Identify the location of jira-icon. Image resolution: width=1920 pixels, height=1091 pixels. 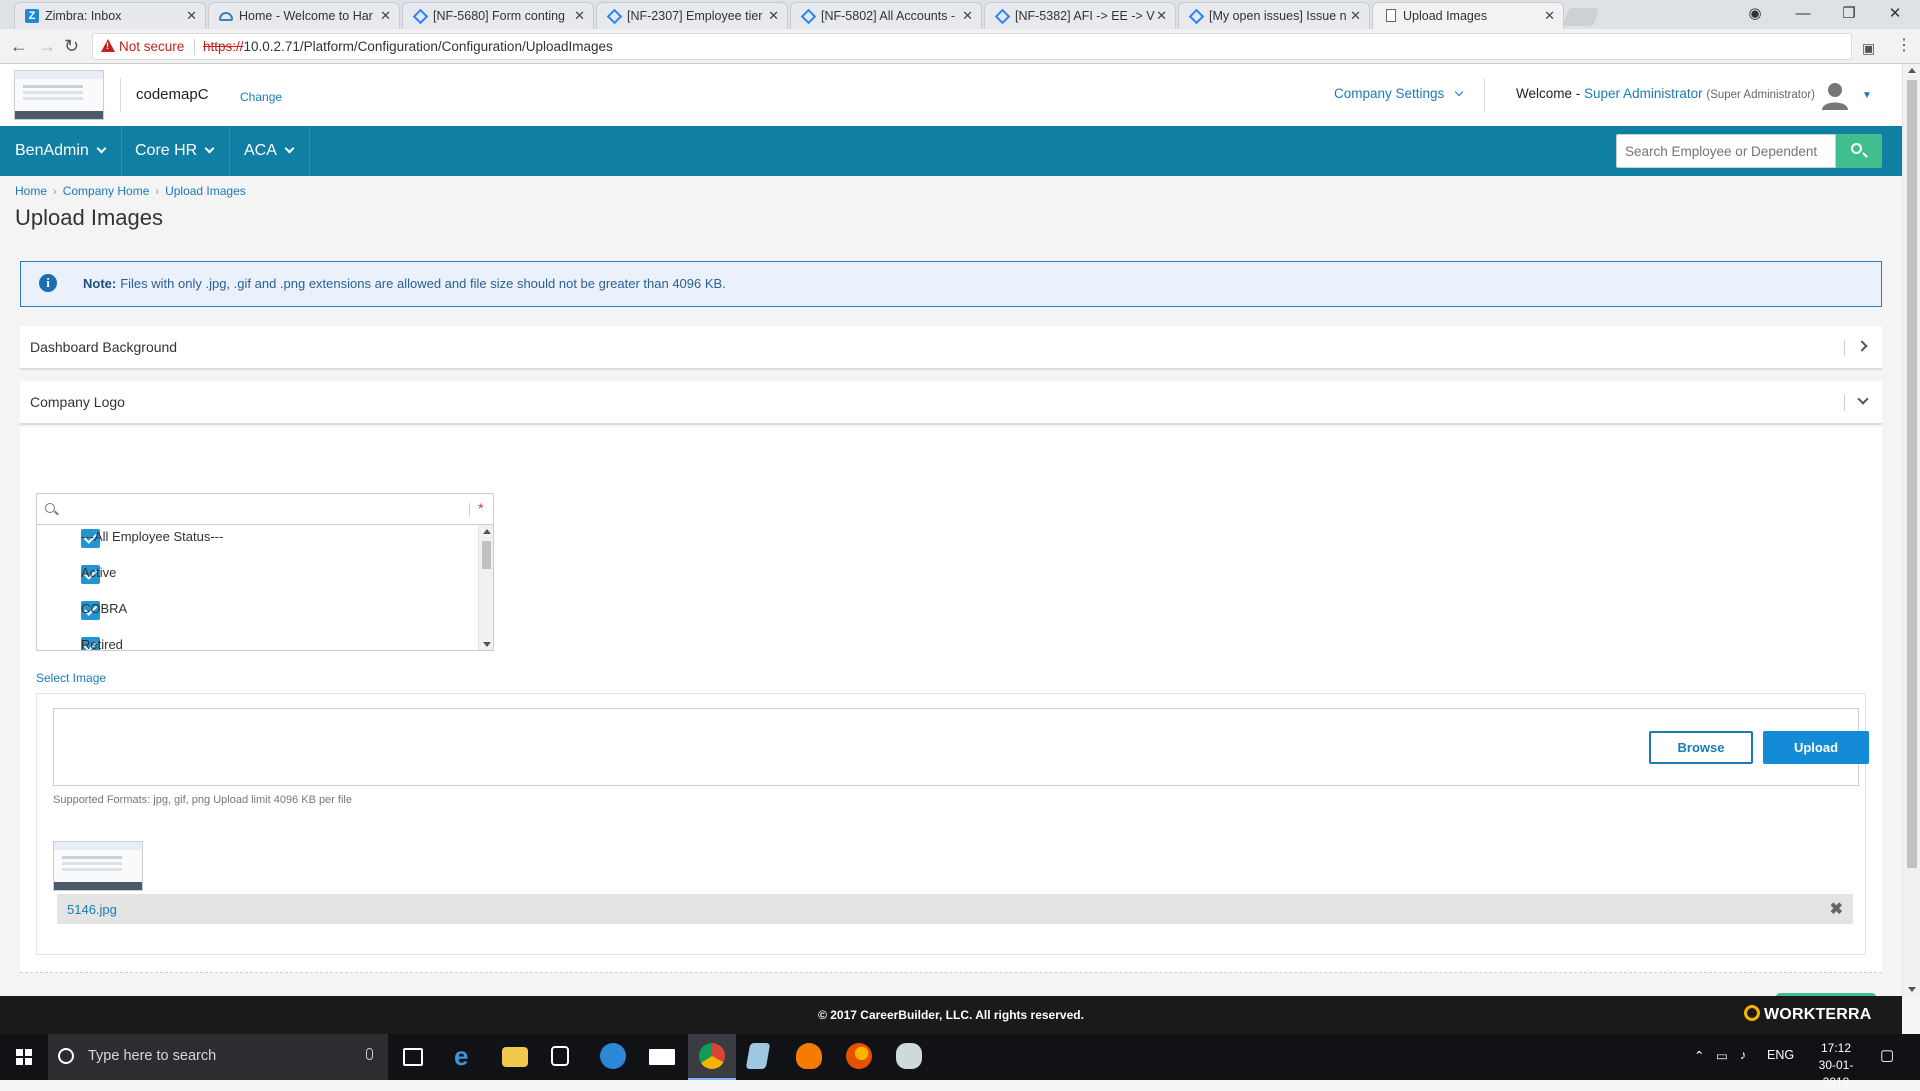
(614, 16).